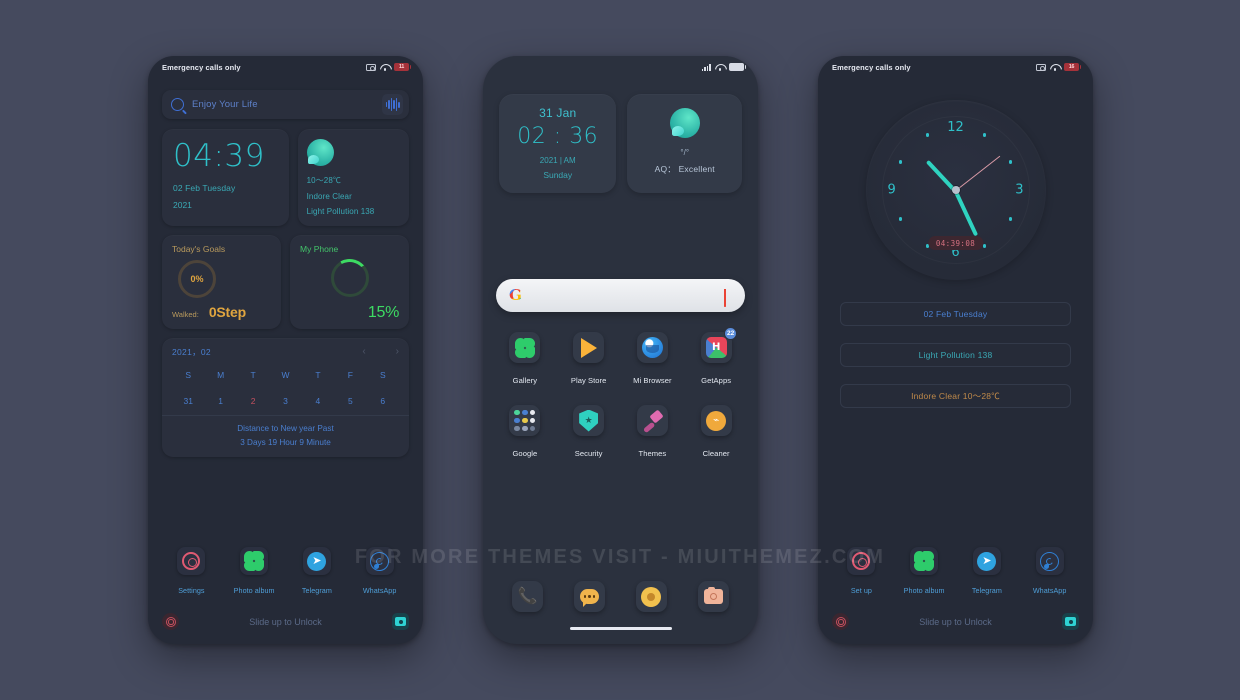 The height and width of the screenshot is (700, 1240). Describe the element at coordinates (684, 169) in the screenshot. I see `aq-label: AQ： Excellent` at that location.